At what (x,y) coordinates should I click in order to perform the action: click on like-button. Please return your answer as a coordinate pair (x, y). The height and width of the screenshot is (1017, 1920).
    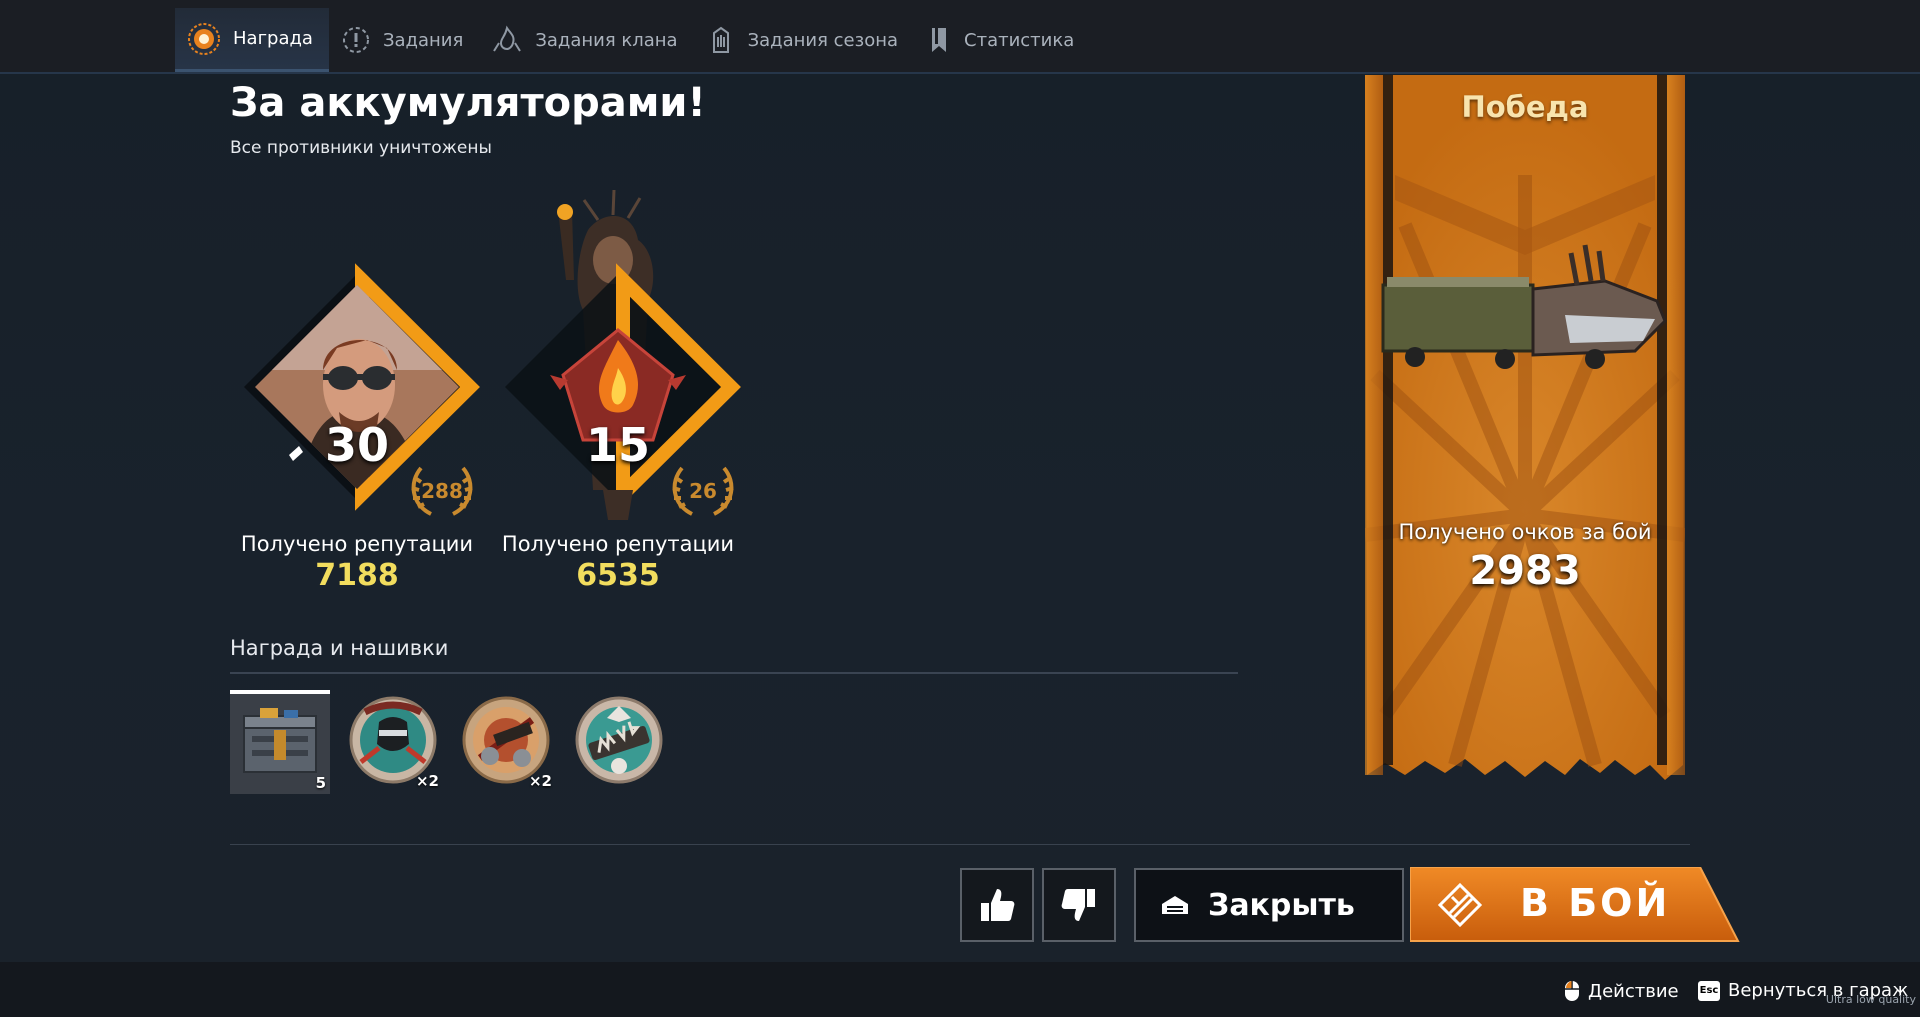
    Looking at the image, I should click on (997, 905).